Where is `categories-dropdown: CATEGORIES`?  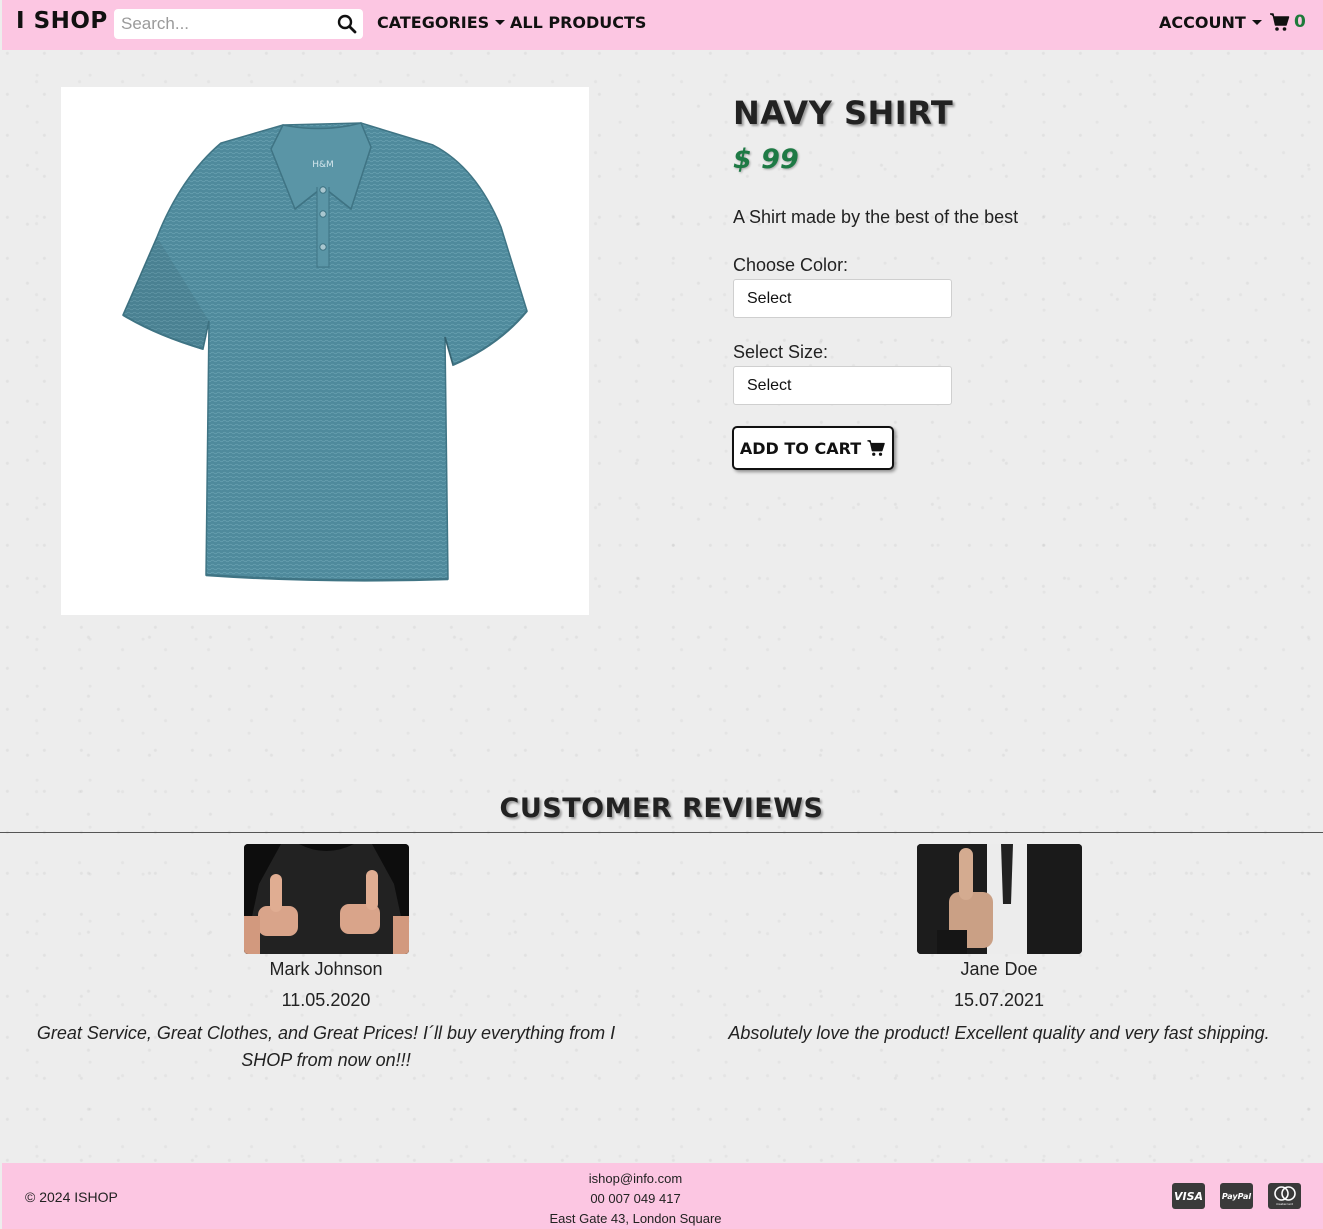 categories-dropdown: CATEGORIES is located at coordinates (441, 22).